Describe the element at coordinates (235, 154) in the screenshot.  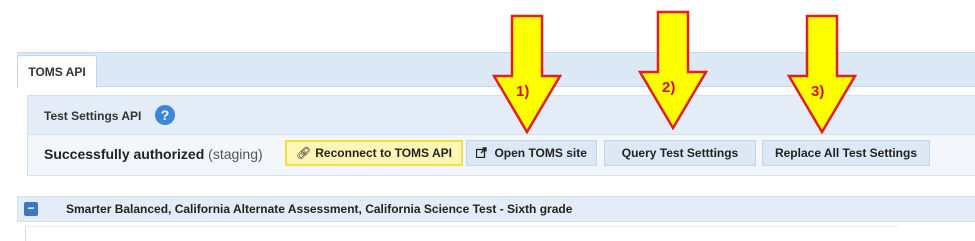
I see `auth-environment: (staging)` at that location.